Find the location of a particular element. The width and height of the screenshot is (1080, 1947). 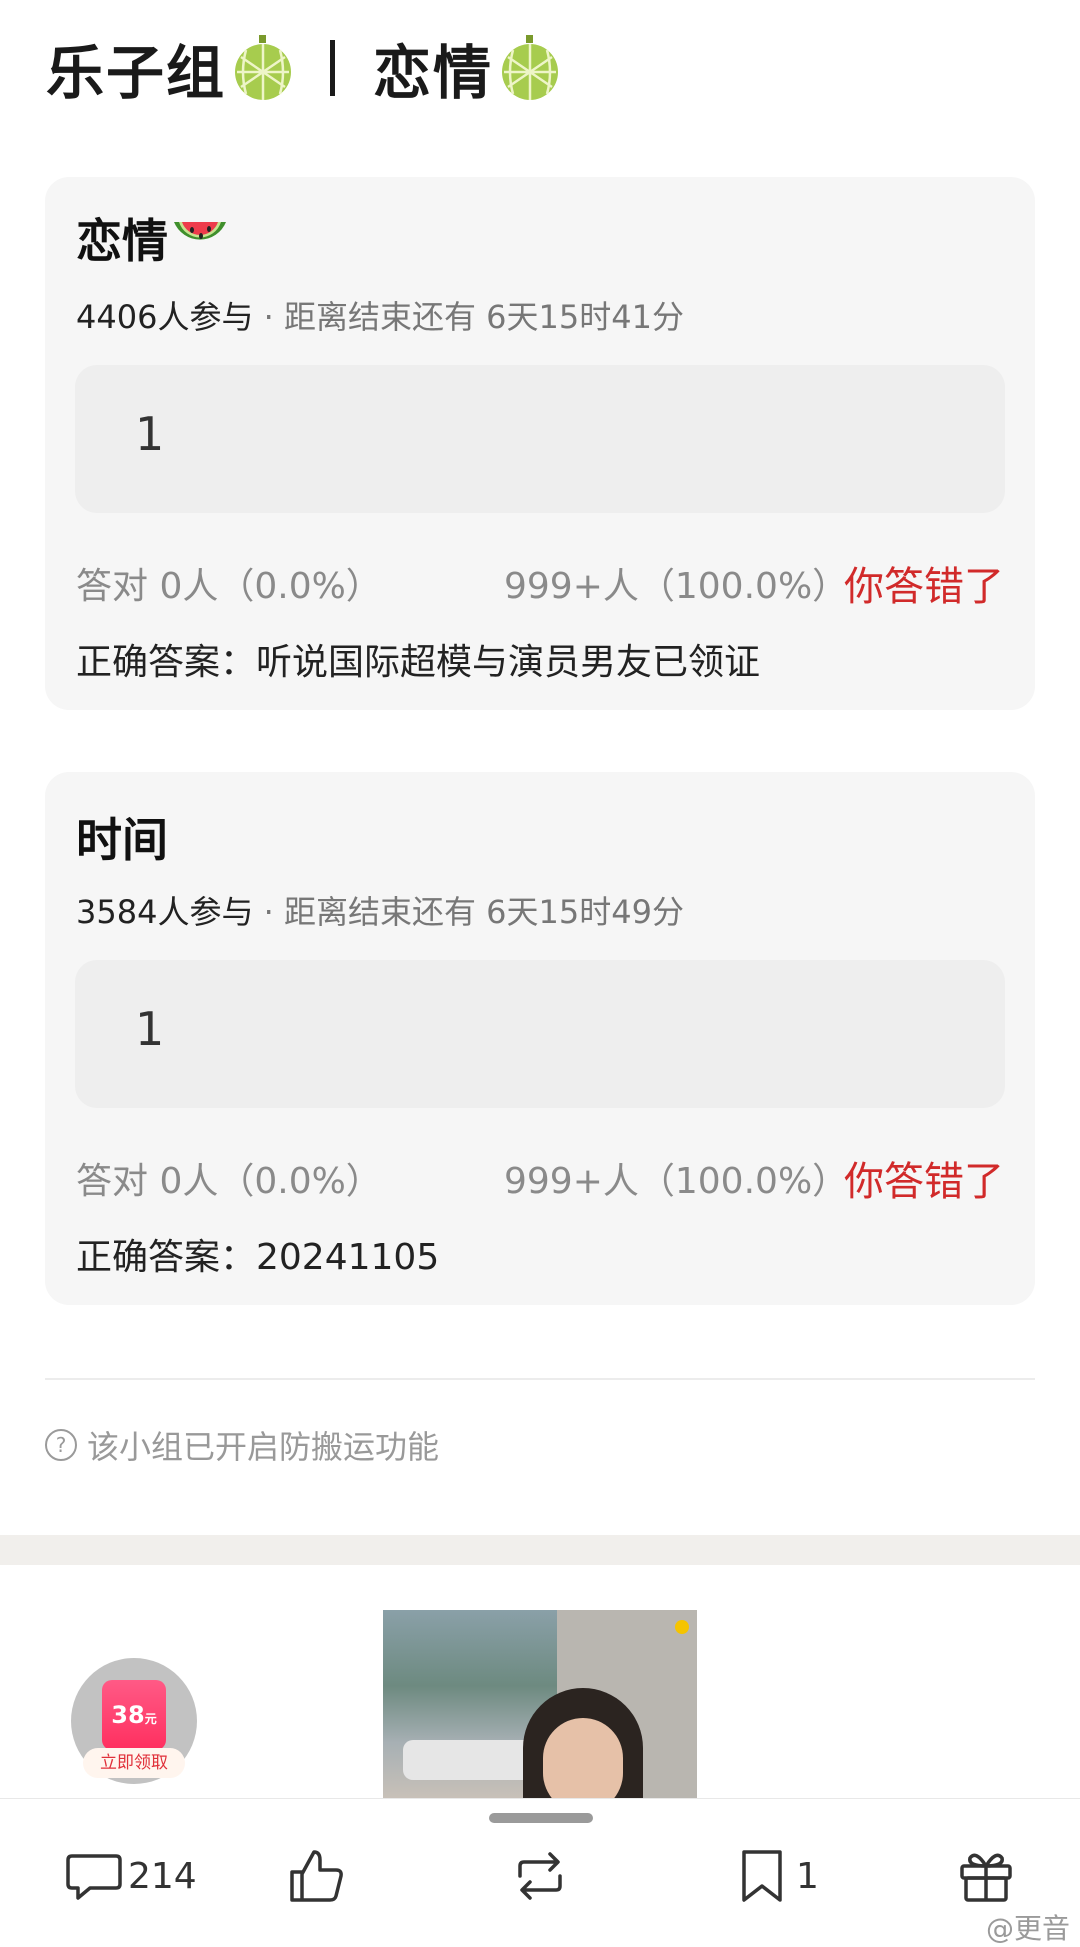

drag-handle is located at coordinates (541, 1818).